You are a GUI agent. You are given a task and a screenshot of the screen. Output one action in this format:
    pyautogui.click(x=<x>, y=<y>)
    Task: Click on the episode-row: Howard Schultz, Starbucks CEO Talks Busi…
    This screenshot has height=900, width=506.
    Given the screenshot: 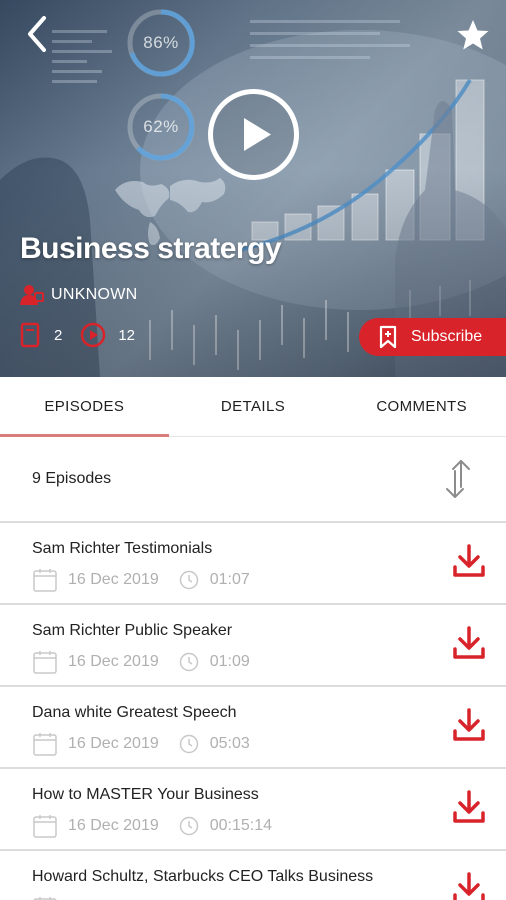 What is the action you would take?
    pyautogui.click(x=253, y=875)
    